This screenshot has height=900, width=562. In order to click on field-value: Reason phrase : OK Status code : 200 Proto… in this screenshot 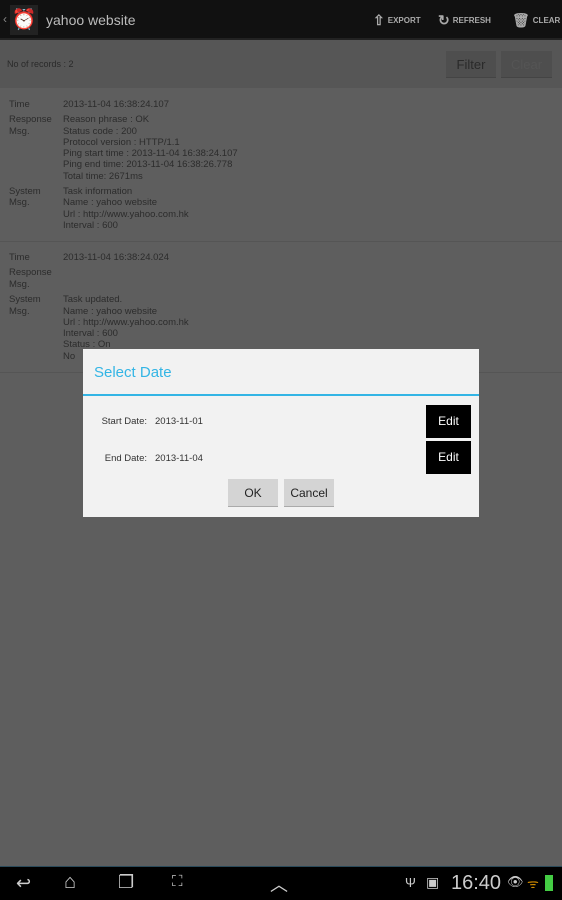, I will do `click(312, 148)`.